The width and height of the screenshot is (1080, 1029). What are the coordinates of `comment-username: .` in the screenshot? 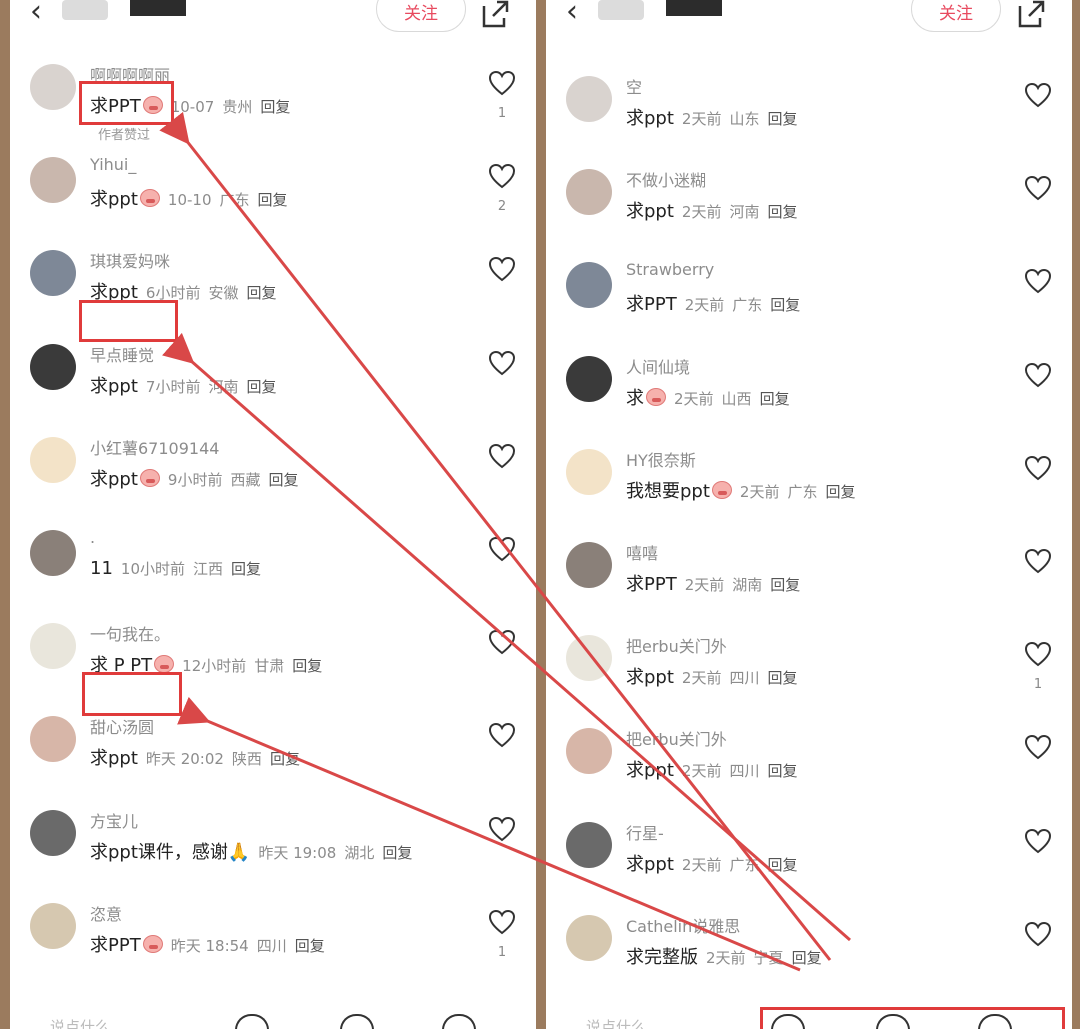 It's located at (92, 537).